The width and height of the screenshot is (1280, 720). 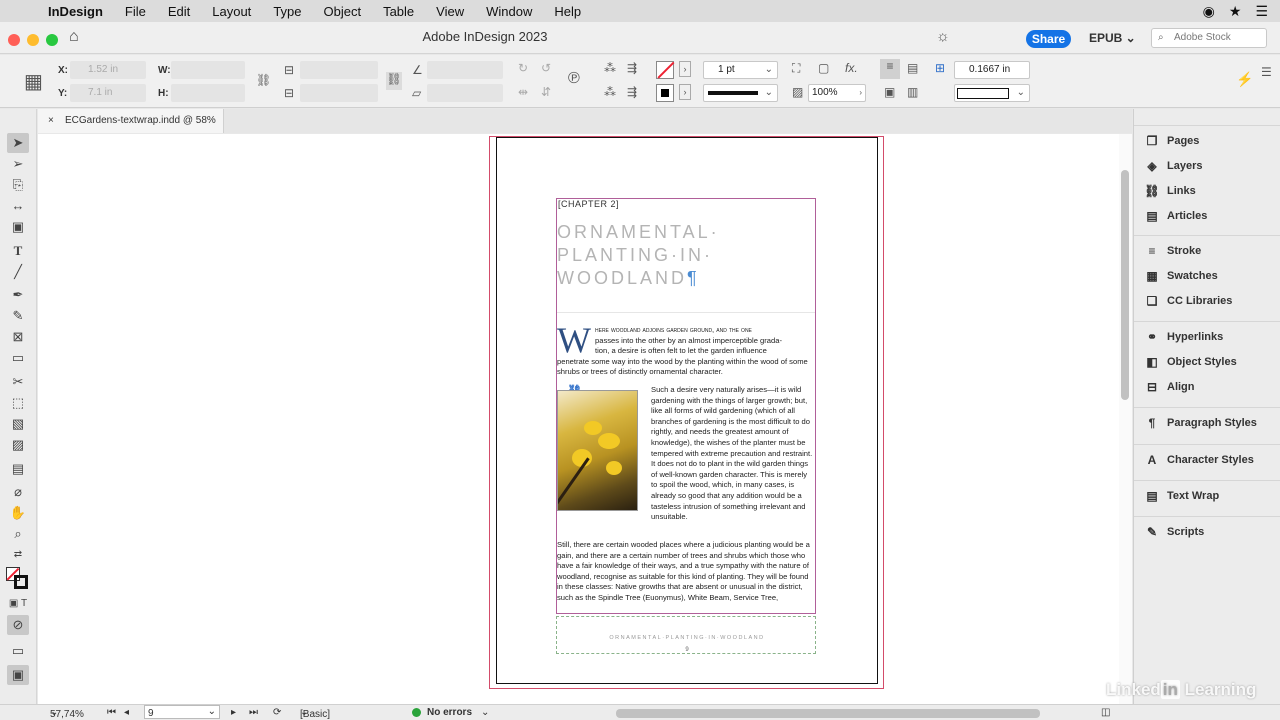 I want to click on panel-links: ⛓ Links, so click(x=1207, y=191).